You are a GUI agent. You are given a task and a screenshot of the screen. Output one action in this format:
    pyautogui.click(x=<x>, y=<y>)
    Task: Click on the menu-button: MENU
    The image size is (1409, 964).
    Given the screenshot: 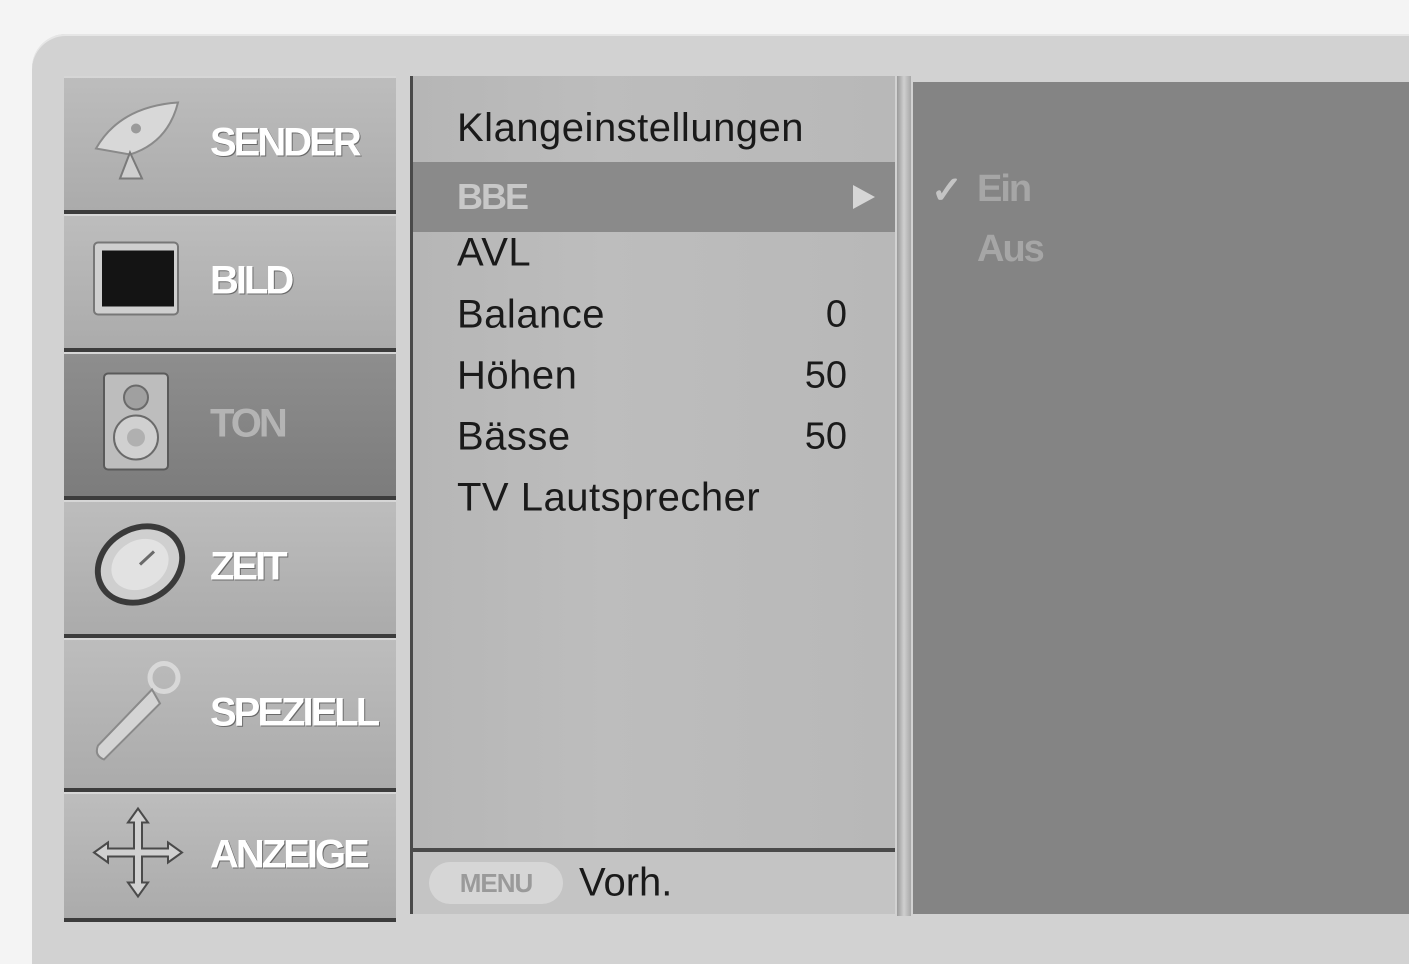 What is the action you would take?
    pyautogui.click(x=496, y=883)
    